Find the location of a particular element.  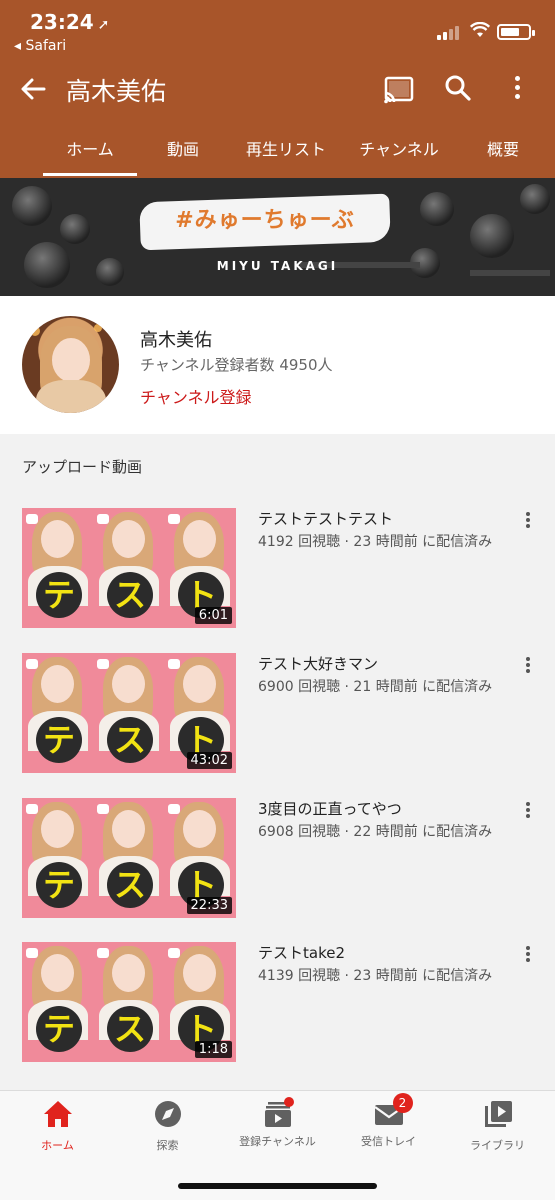

home-icon is located at coordinates (57, 1114).